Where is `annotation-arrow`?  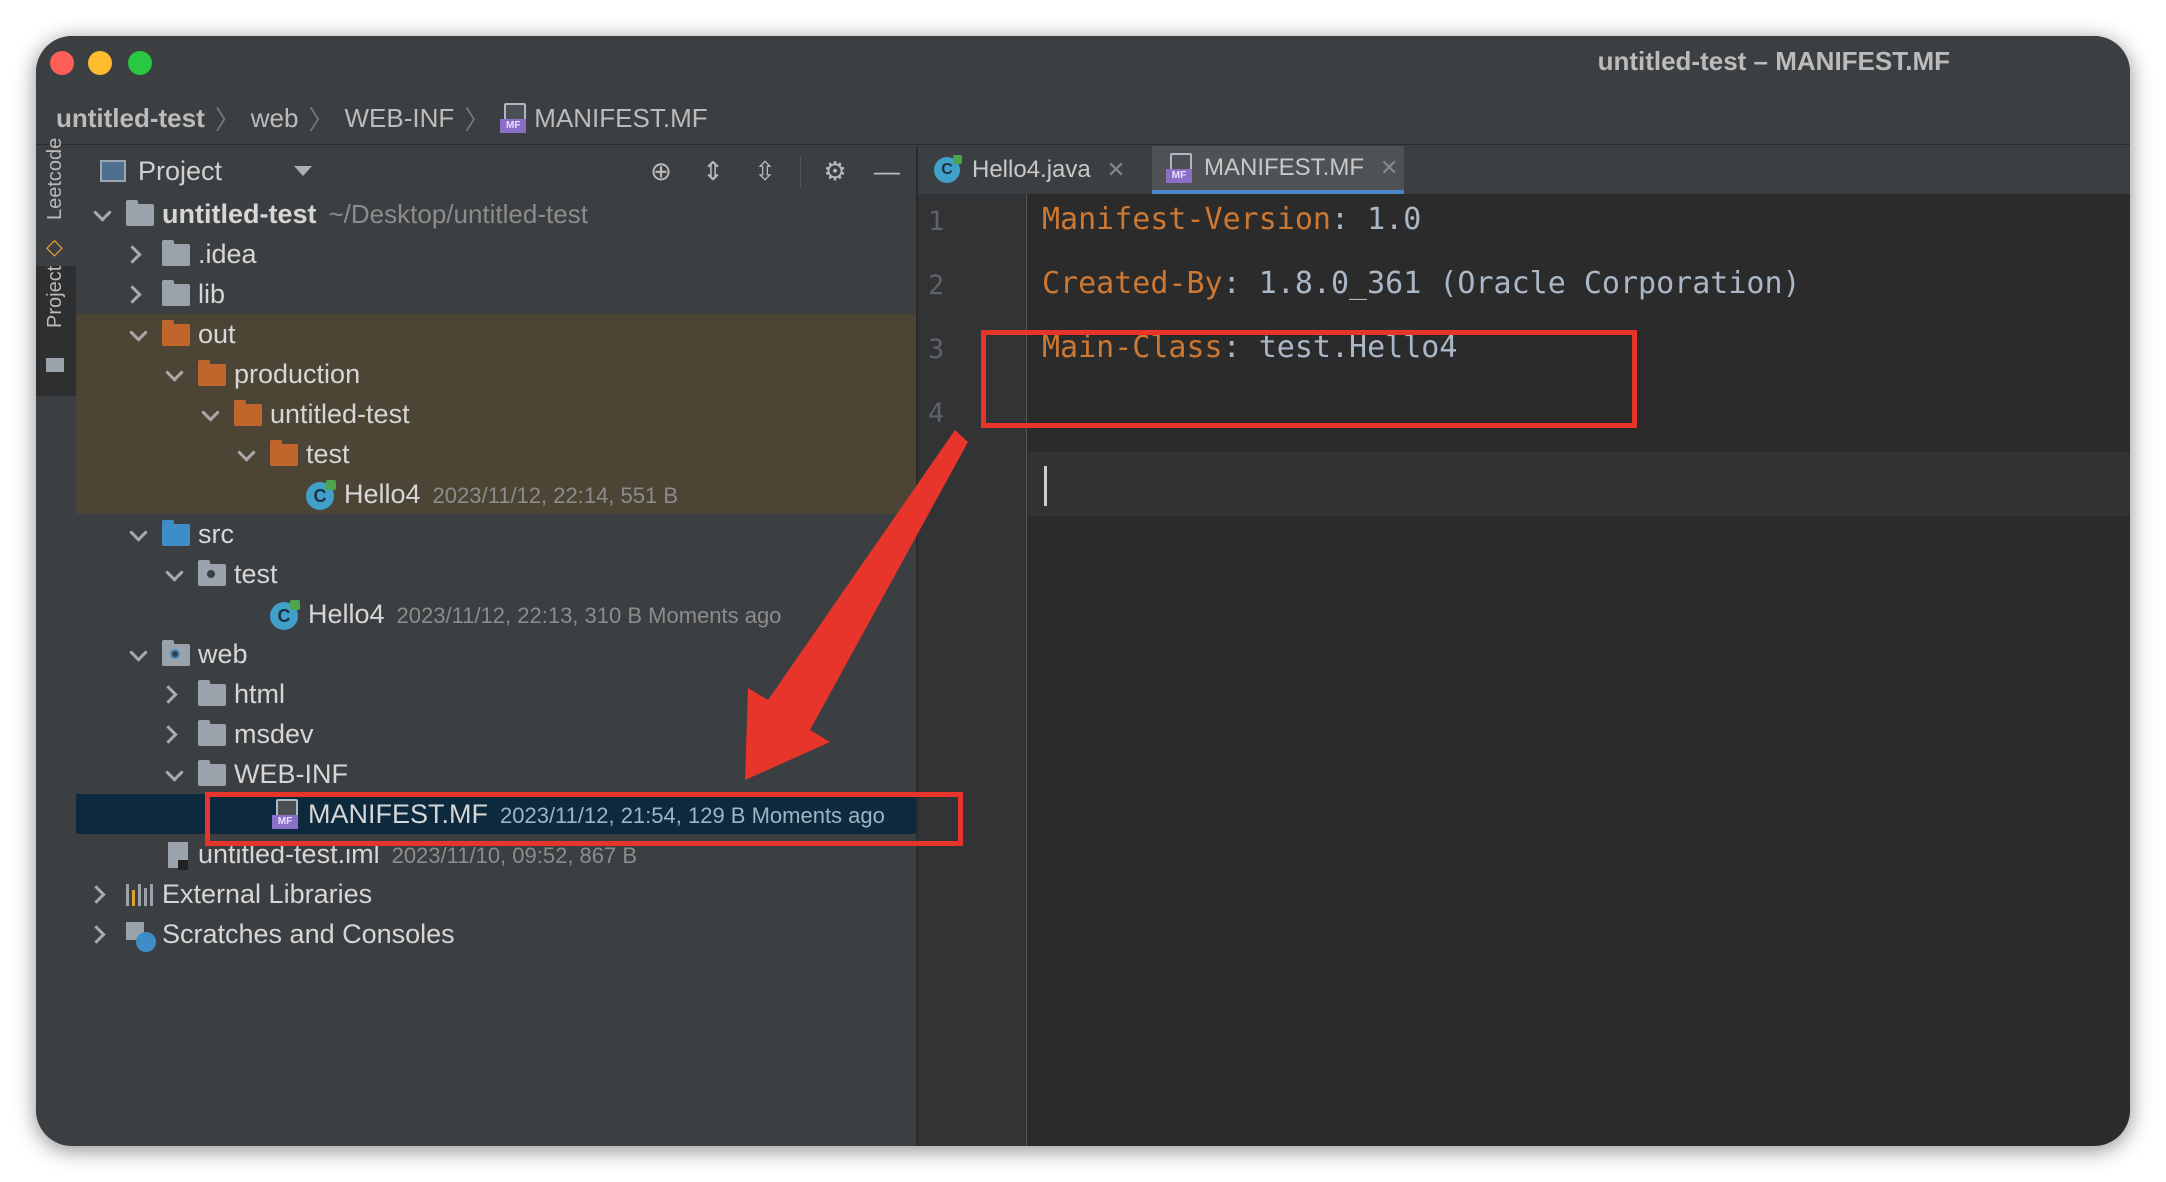
annotation-arrow is located at coordinates (856, 605).